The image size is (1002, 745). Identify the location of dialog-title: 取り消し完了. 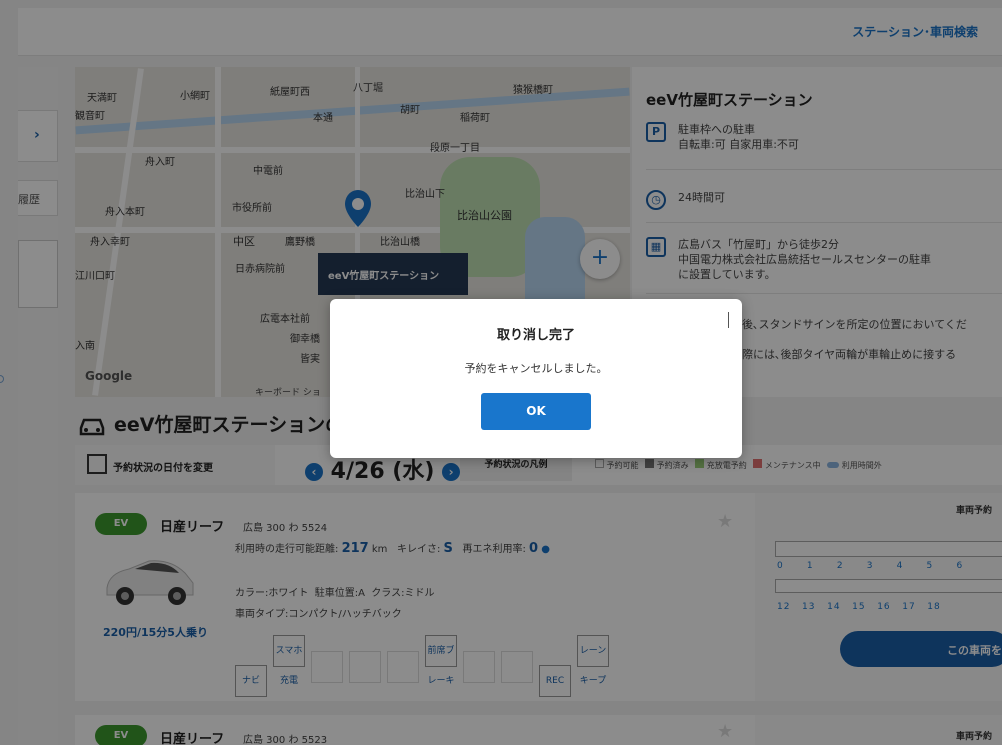
(535, 335).